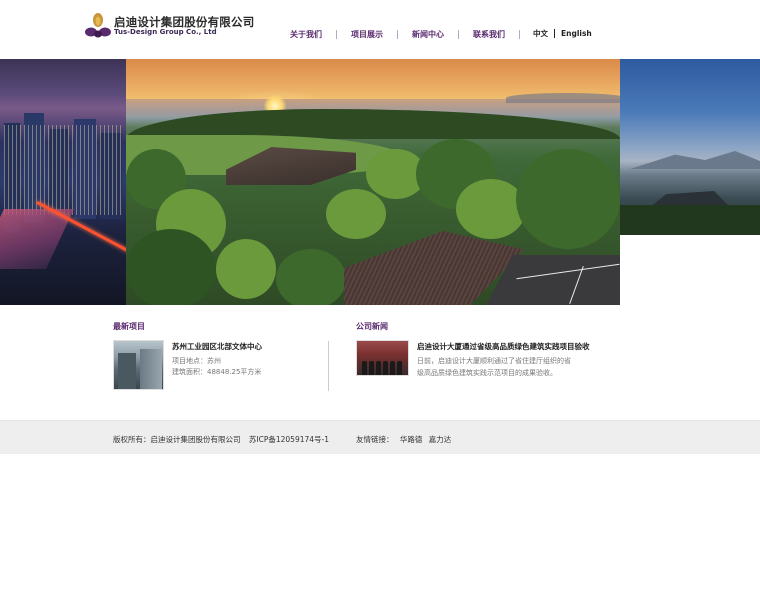 This screenshot has width=760, height=600. Describe the element at coordinates (98, 25) in the screenshot. I see `logo-mark-icon` at that location.